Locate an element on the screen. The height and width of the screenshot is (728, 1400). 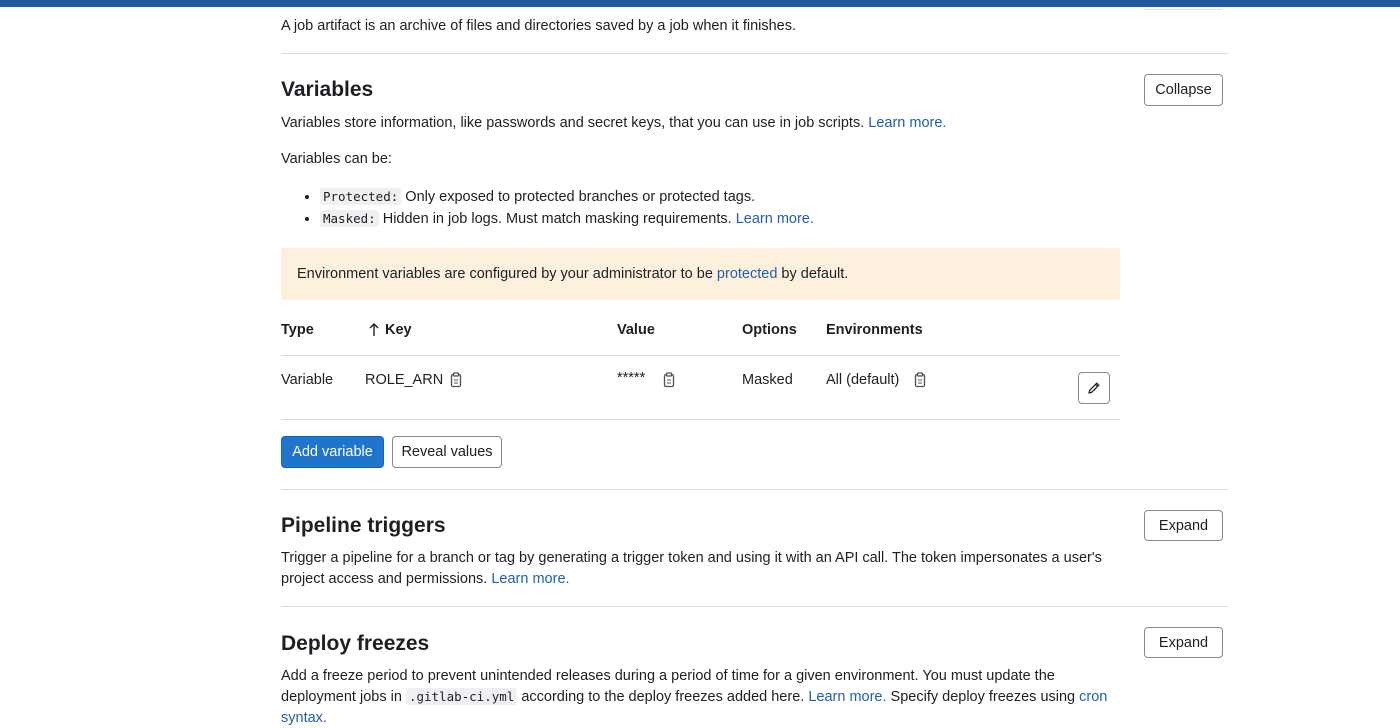
table-row-divider is located at coordinates (700, 419).